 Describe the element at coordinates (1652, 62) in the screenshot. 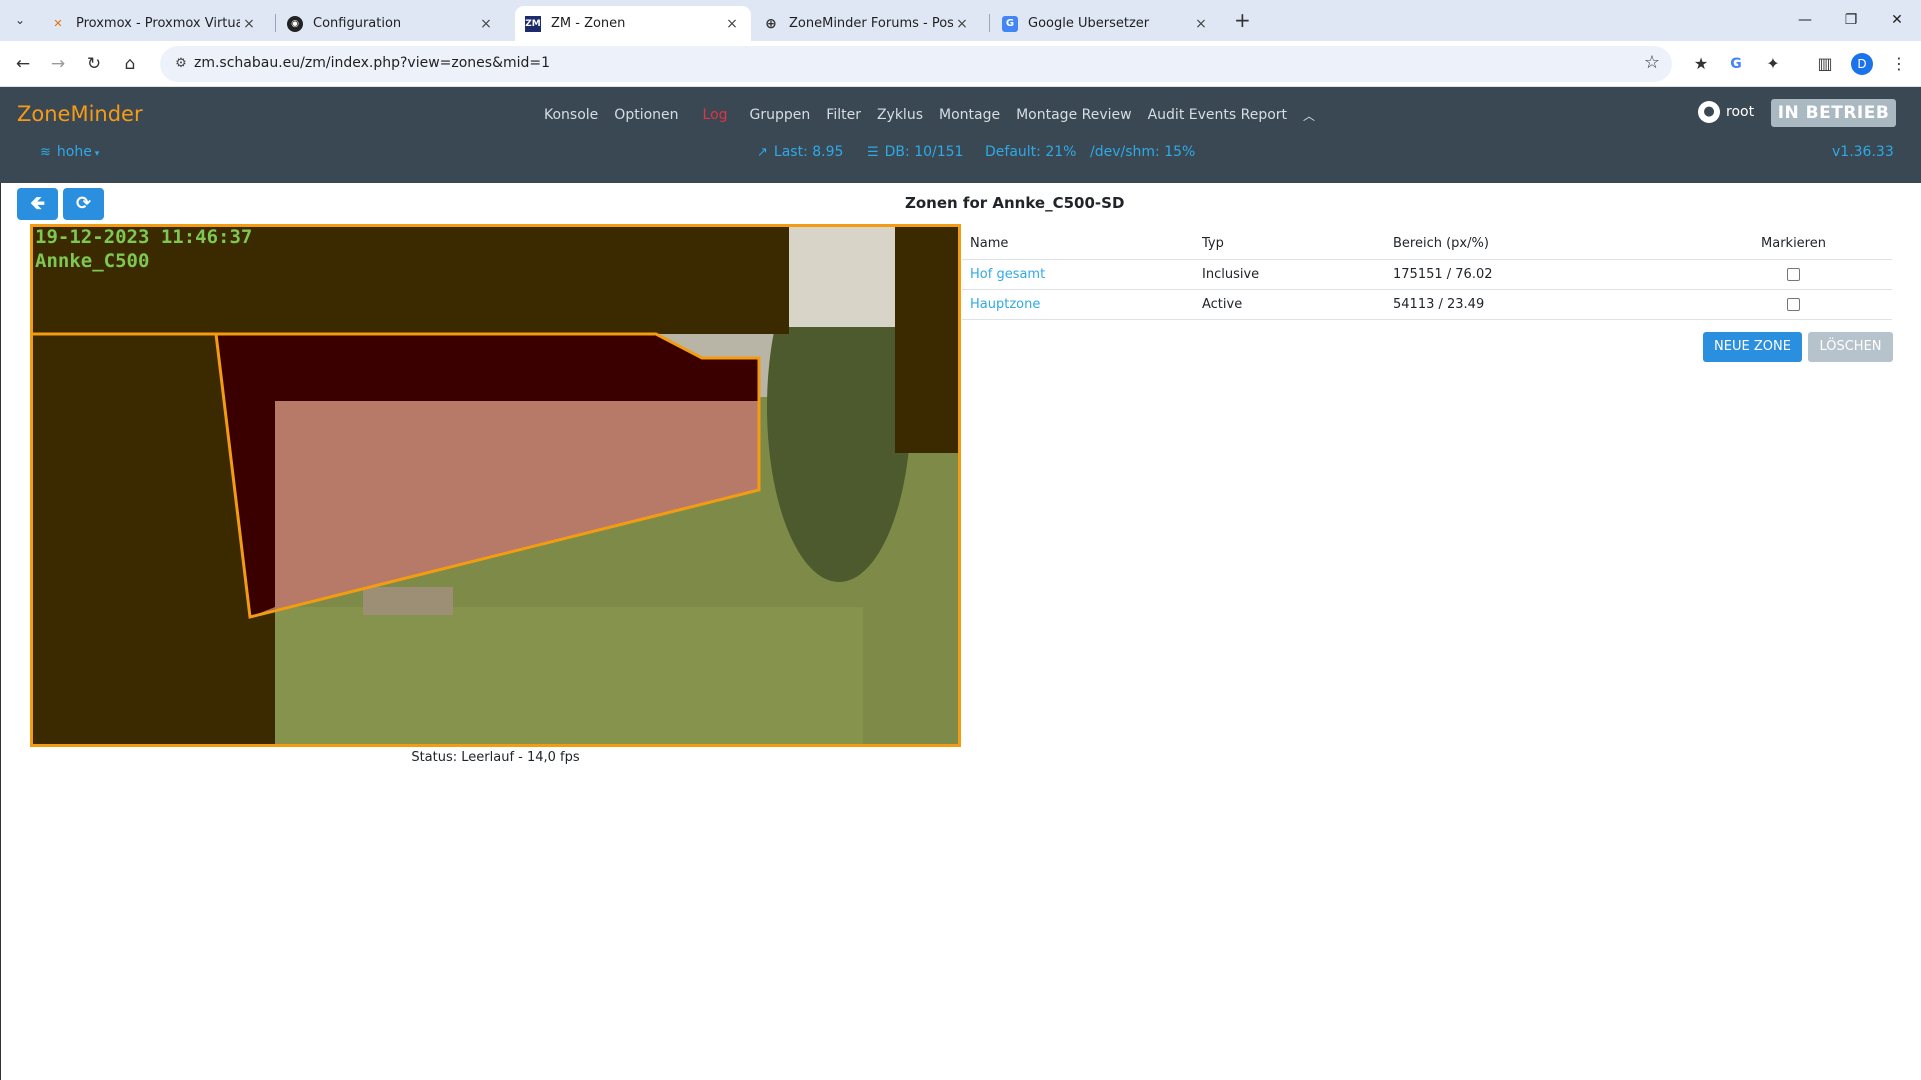

I see `bookmark-star-icon: ☆` at that location.